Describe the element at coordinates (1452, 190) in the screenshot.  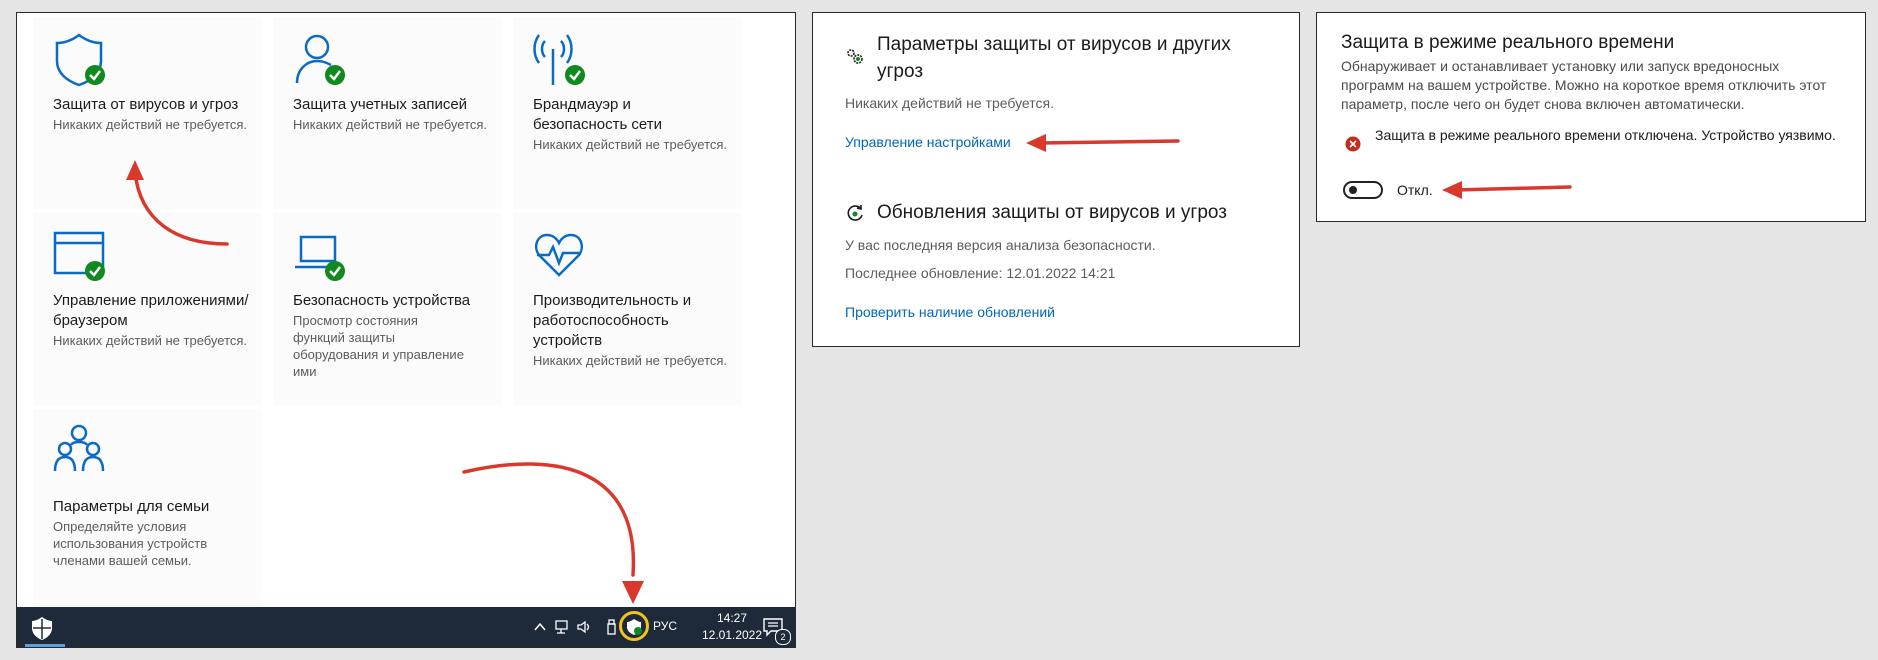
I see `arrow-head-toggle` at that location.